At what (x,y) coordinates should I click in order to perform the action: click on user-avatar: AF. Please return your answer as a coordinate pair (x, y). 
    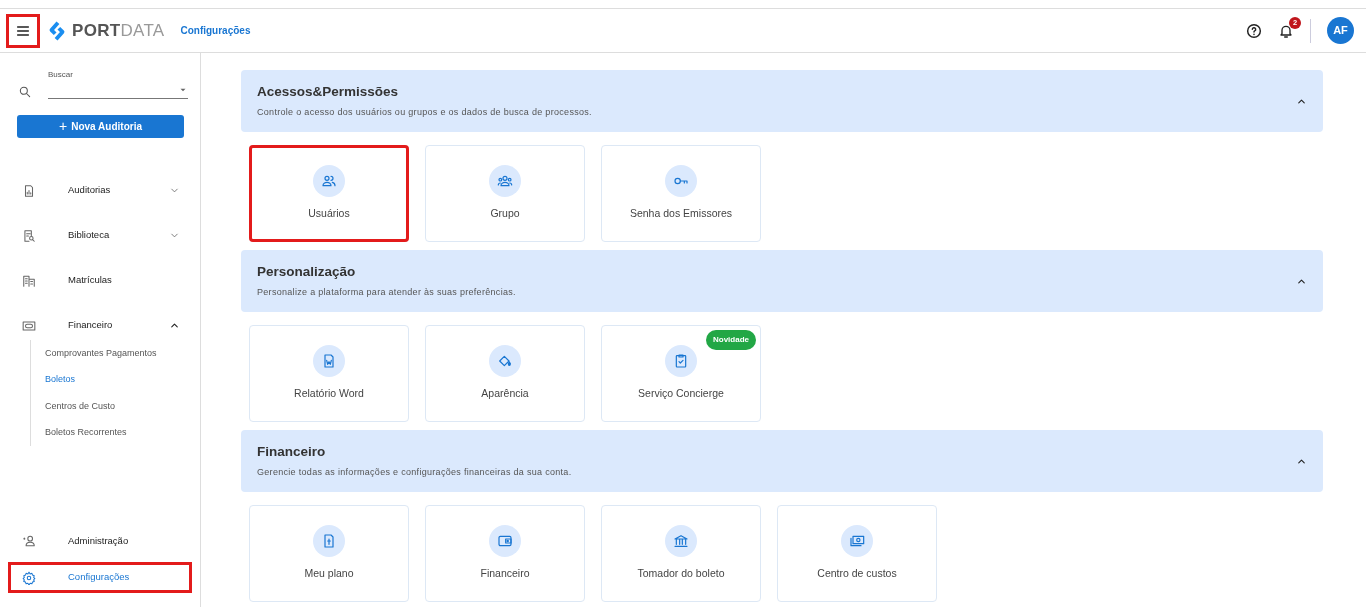
    Looking at the image, I should click on (1340, 30).